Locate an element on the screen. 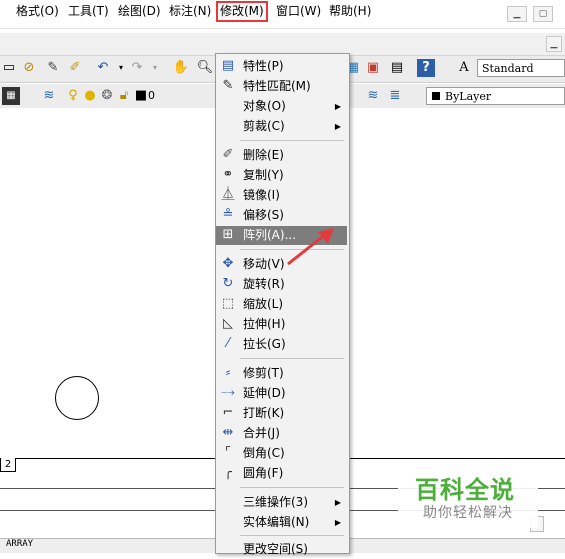 Image resolution: width=565 pixels, height=559 pixels. menu-item-change-space: 更改空间(S) is located at coordinates (281, 549).